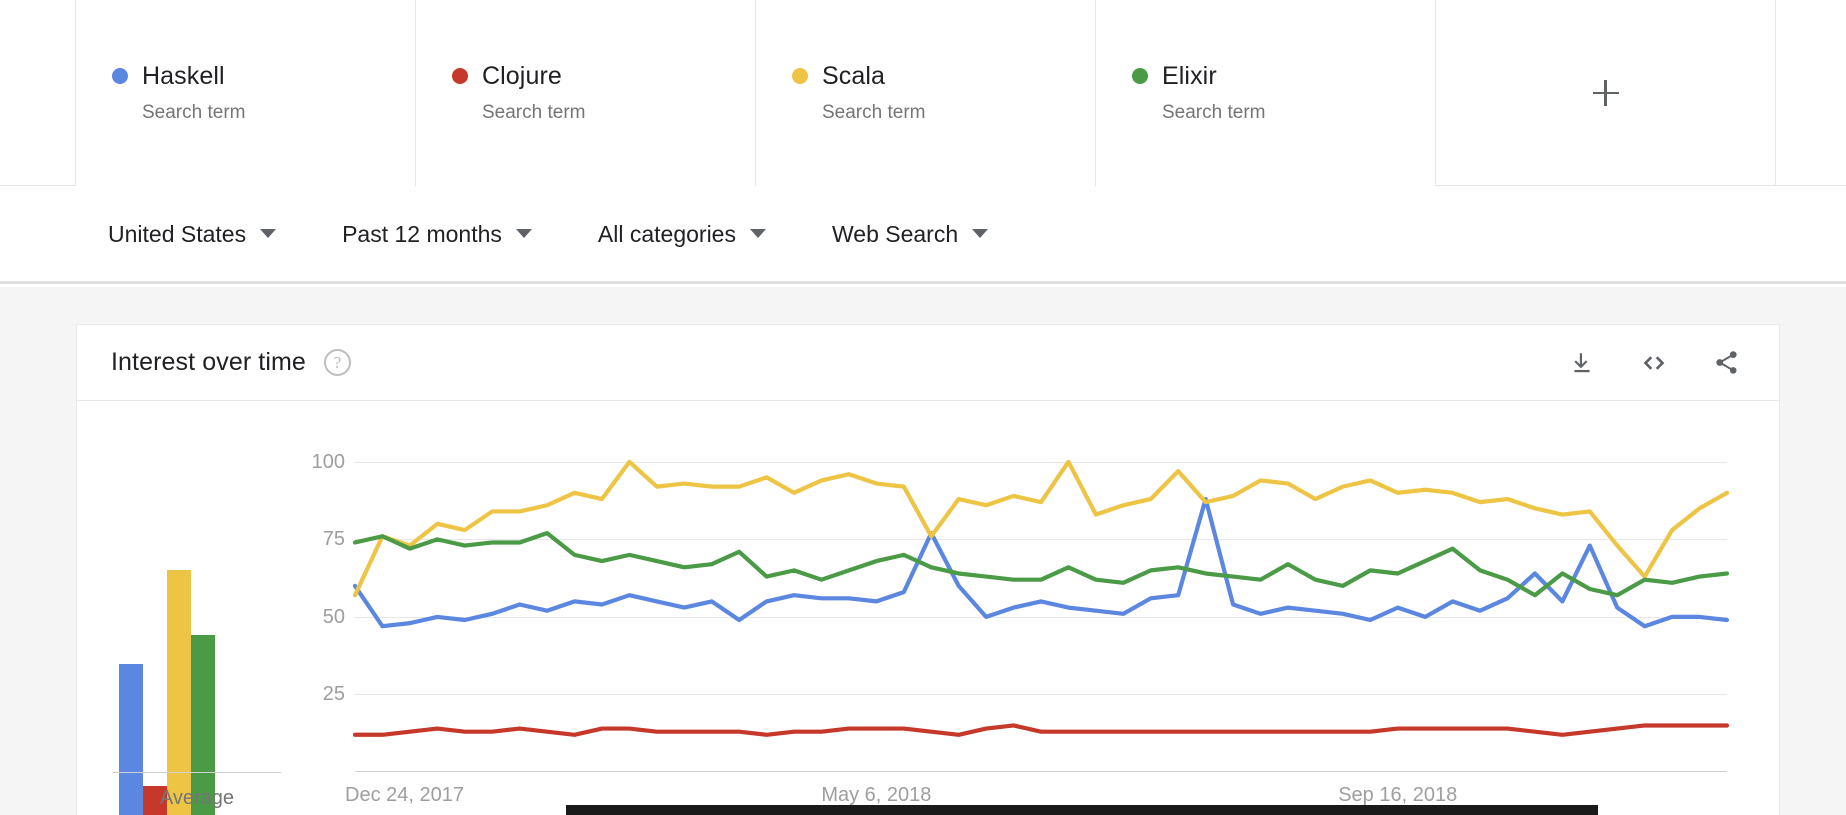  Describe the element at coordinates (38, 92) in the screenshot. I see `terms-left-gutter` at that location.